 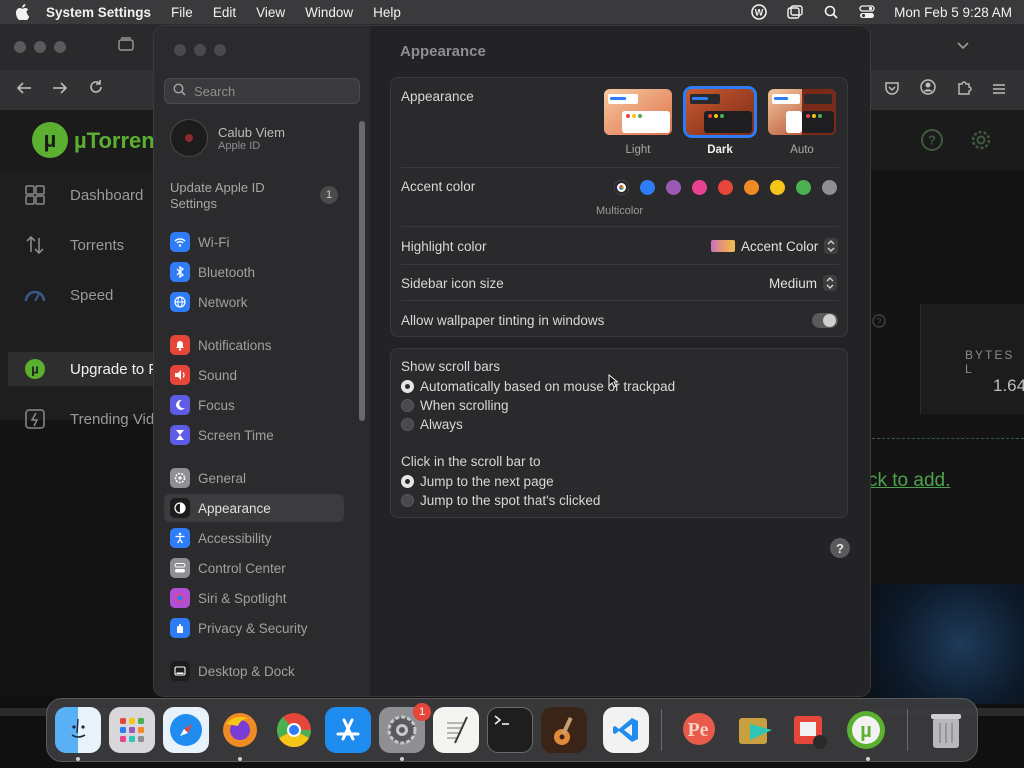 What do you see at coordinates (20, 47) in the screenshot?
I see `browser-close-button` at bounding box center [20, 47].